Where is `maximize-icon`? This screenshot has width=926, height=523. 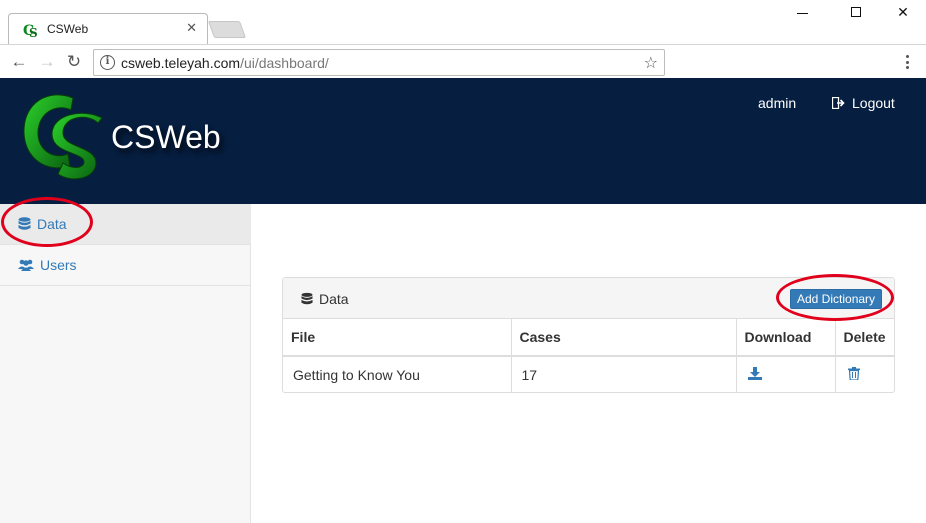
maximize-icon is located at coordinates (856, 12).